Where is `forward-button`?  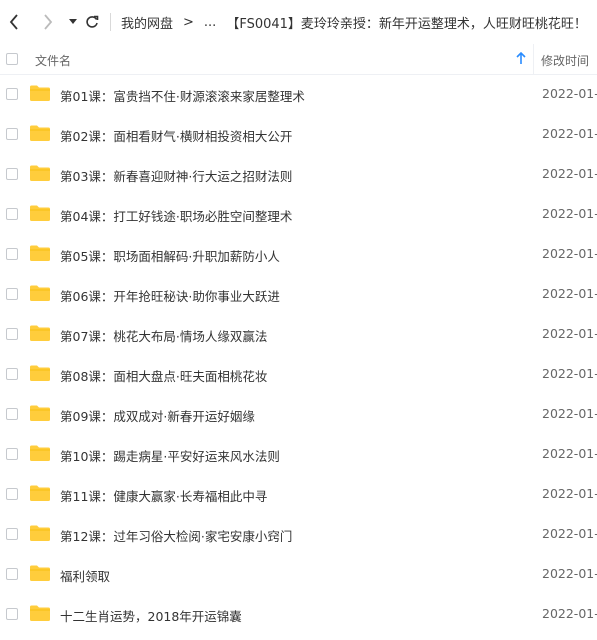
forward-button is located at coordinates (48, 22).